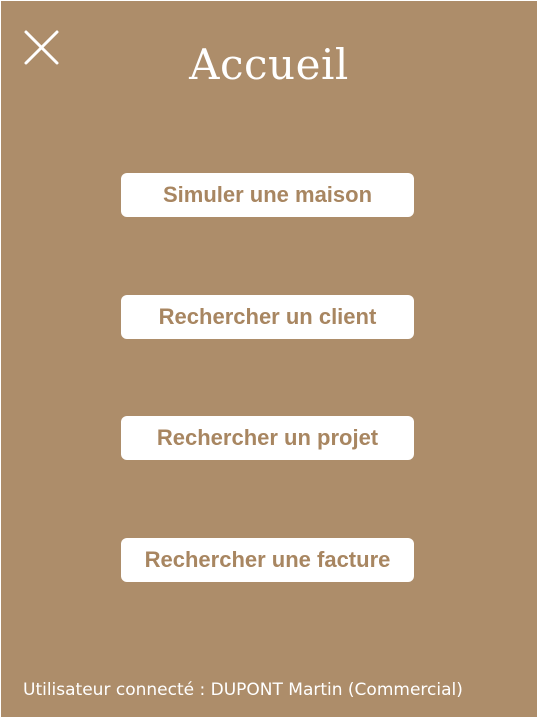 The image size is (538, 719). I want to click on search-client-button: Rechercher un client, so click(267, 317).